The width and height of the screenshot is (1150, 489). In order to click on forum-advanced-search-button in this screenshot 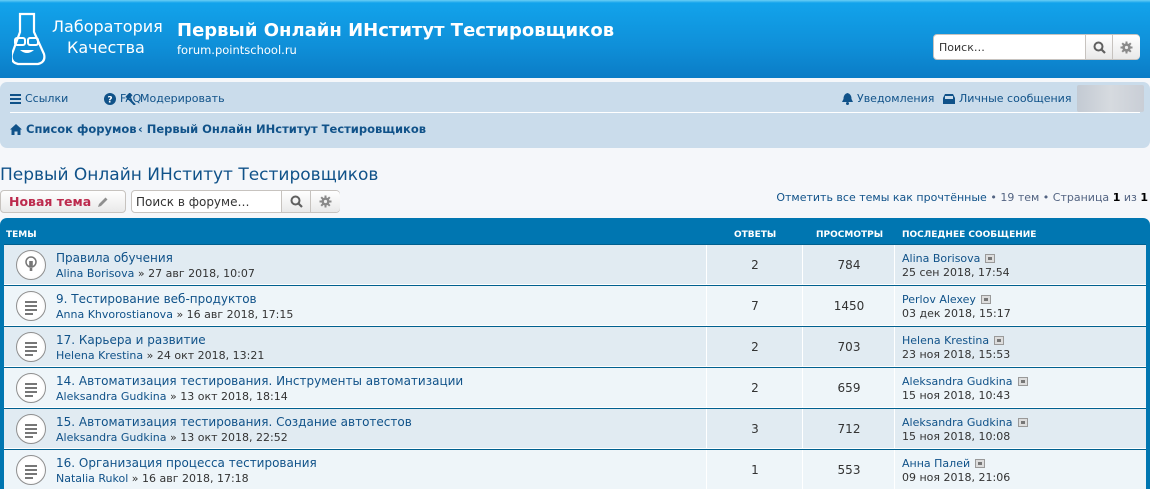, I will do `click(325, 201)`.